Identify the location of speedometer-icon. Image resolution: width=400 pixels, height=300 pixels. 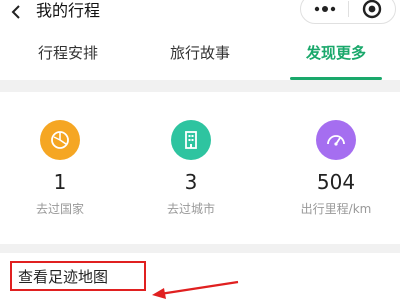
(336, 140).